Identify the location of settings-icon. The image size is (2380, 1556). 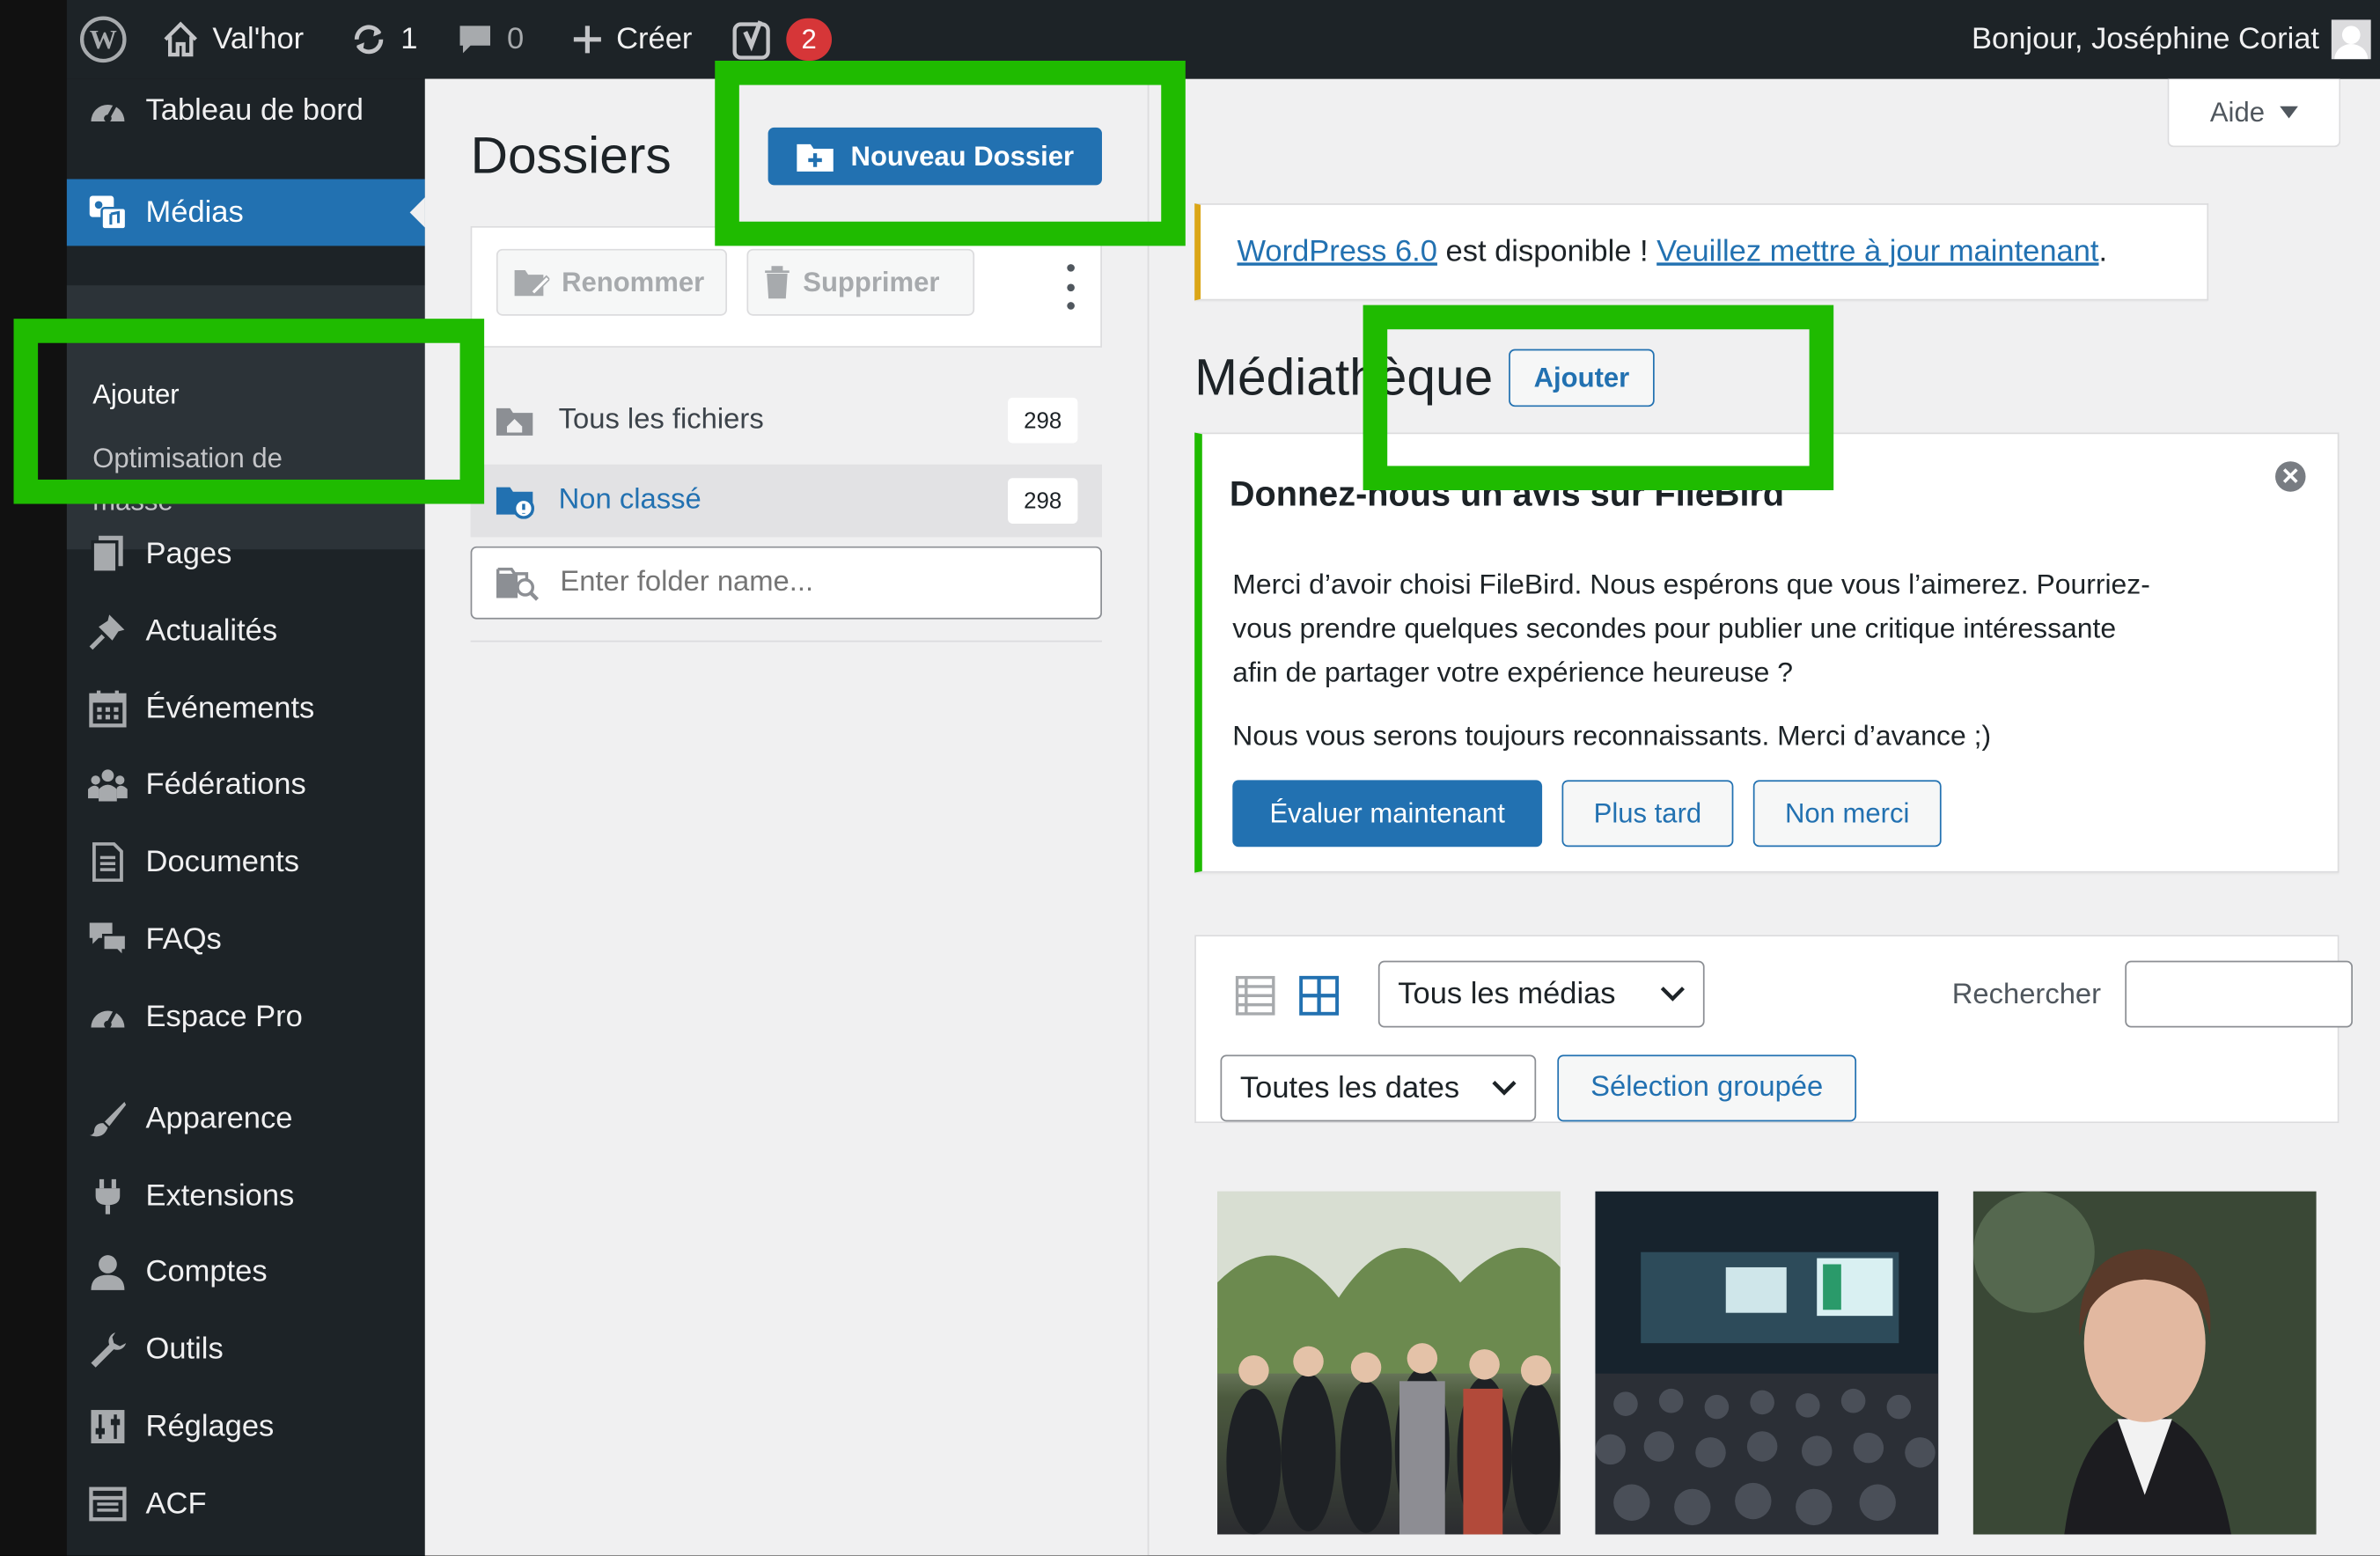
(108, 1427).